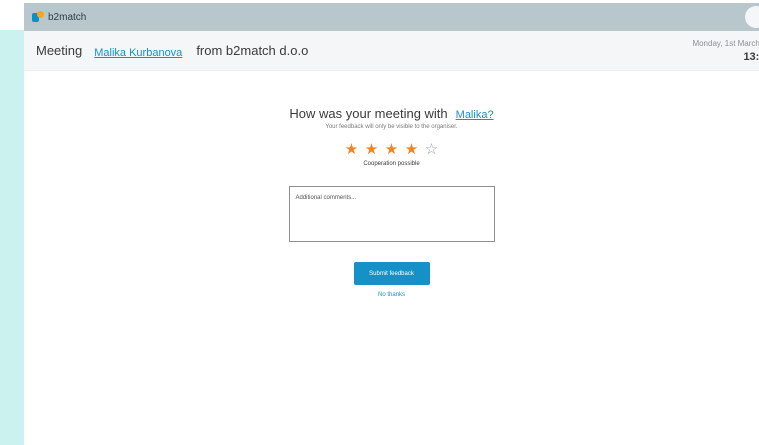 The image size is (759, 445). I want to click on organization-text: from b2match d.o.o, so click(252, 50).